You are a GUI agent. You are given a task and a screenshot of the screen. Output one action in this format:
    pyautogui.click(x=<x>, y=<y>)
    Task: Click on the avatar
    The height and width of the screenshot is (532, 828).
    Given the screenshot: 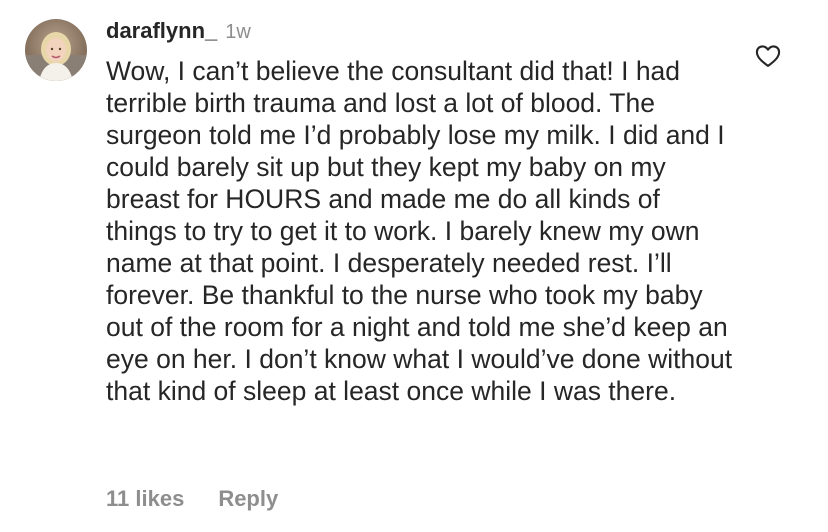 What is the action you would take?
    pyautogui.click(x=56, y=50)
    